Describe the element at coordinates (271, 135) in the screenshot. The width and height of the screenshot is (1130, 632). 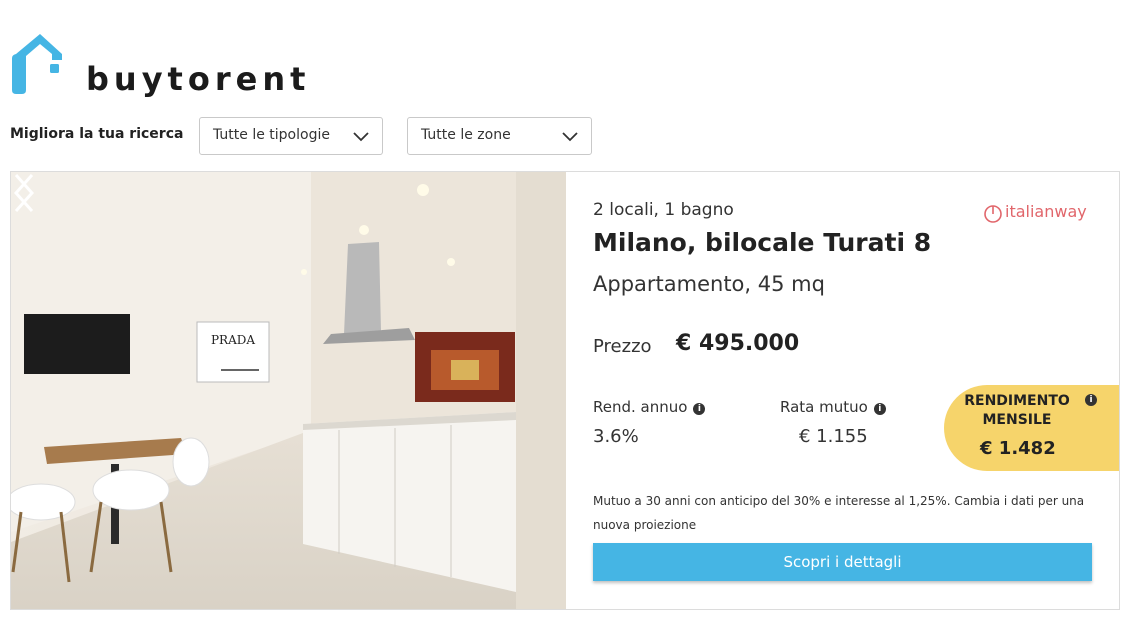
I see `type-select-value: Tutte le tipologie` at that location.